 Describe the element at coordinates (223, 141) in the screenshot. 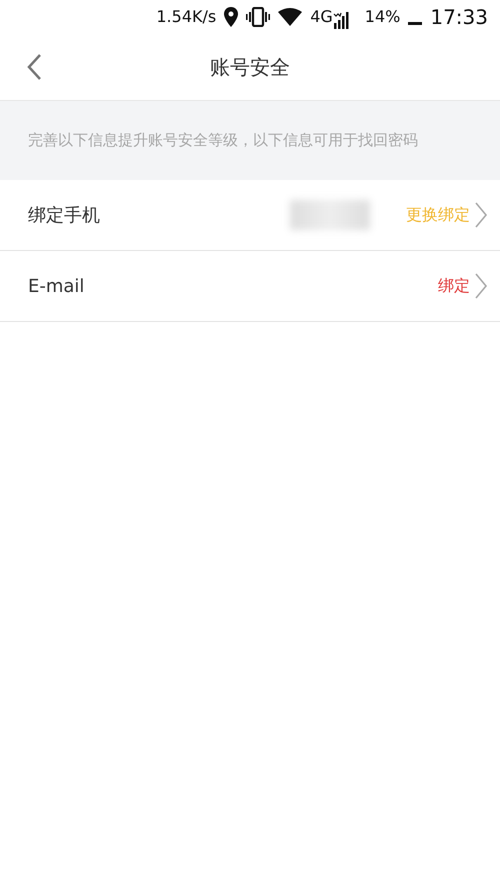

I see `notice-text: 完善以下信息提升账号安全等级，以下信息可用于找回密码` at that location.